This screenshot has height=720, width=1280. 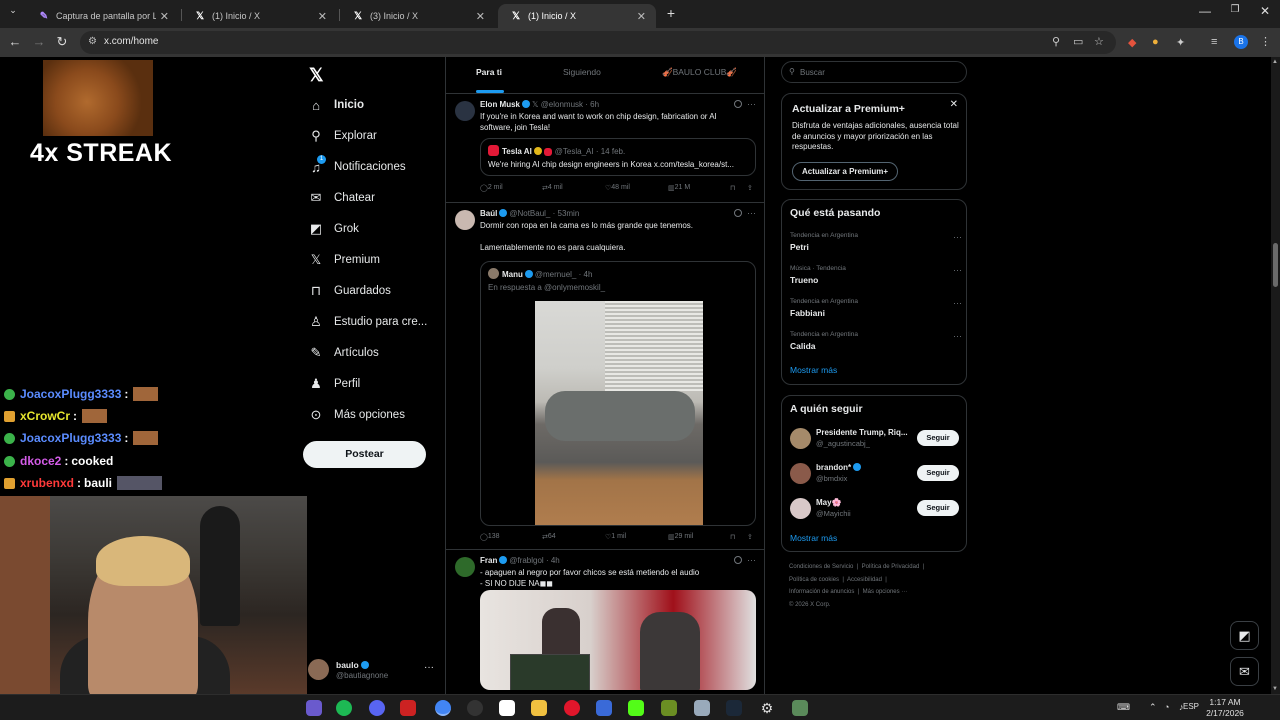 What do you see at coordinates (364, 454) in the screenshot?
I see `post-button: Postear` at bounding box center [364, 454].